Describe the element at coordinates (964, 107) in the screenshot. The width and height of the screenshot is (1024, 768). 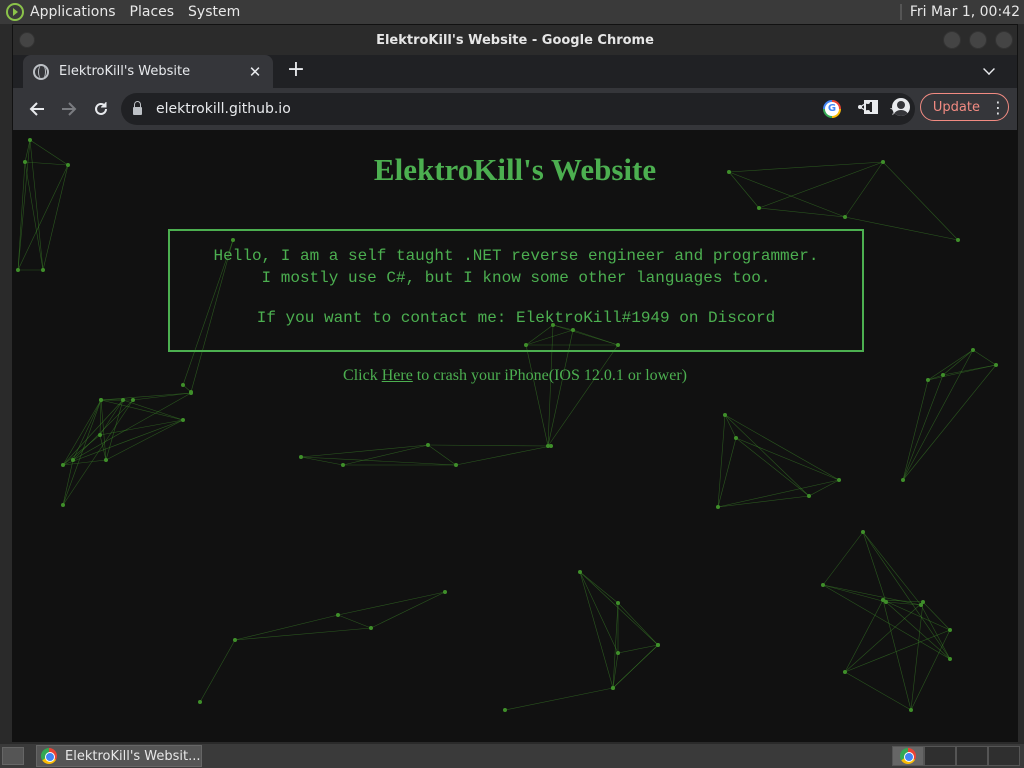
I see `update-button: Update ⋮` at that location.